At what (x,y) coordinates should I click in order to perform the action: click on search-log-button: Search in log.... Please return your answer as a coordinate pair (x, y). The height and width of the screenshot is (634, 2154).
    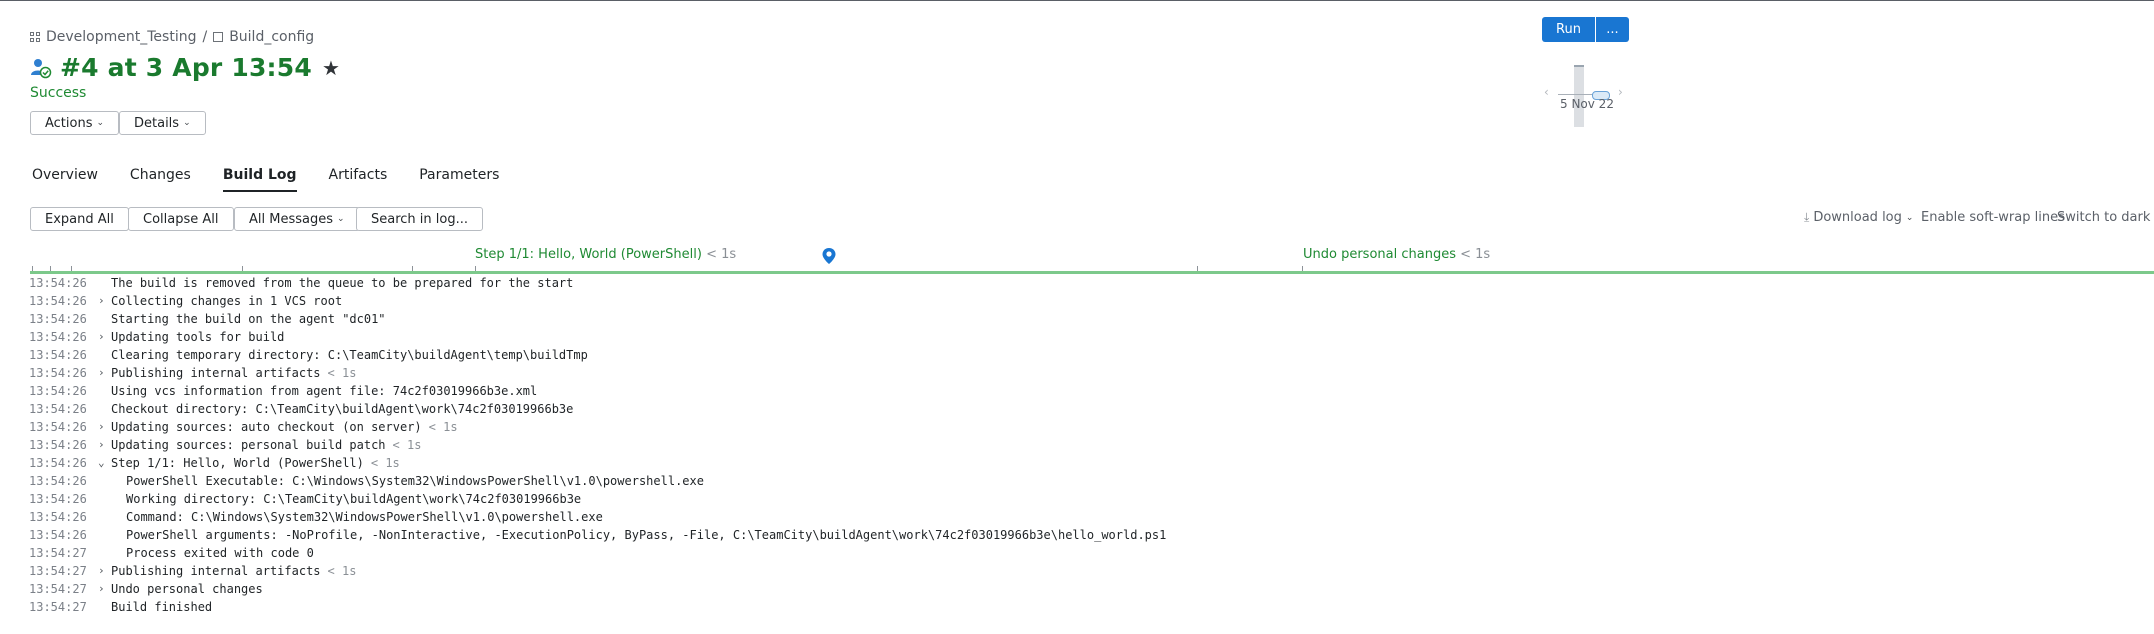
    Looking at the image, I should click on (419, 219).